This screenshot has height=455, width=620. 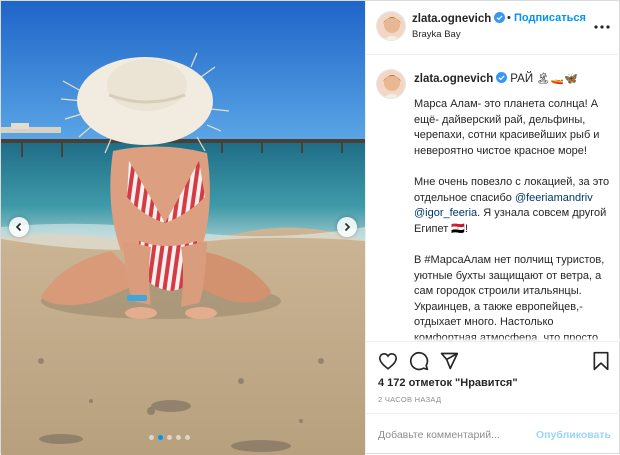 I want to click on comment-form: Опубликовать, so click(x=493, y=434).